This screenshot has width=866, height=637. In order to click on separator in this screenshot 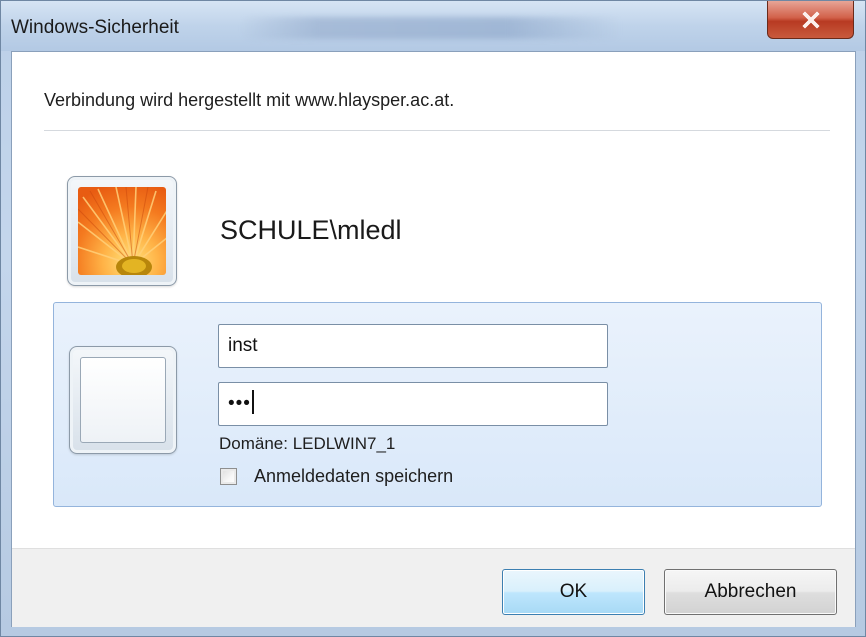, I will do `click(437, 130)`.